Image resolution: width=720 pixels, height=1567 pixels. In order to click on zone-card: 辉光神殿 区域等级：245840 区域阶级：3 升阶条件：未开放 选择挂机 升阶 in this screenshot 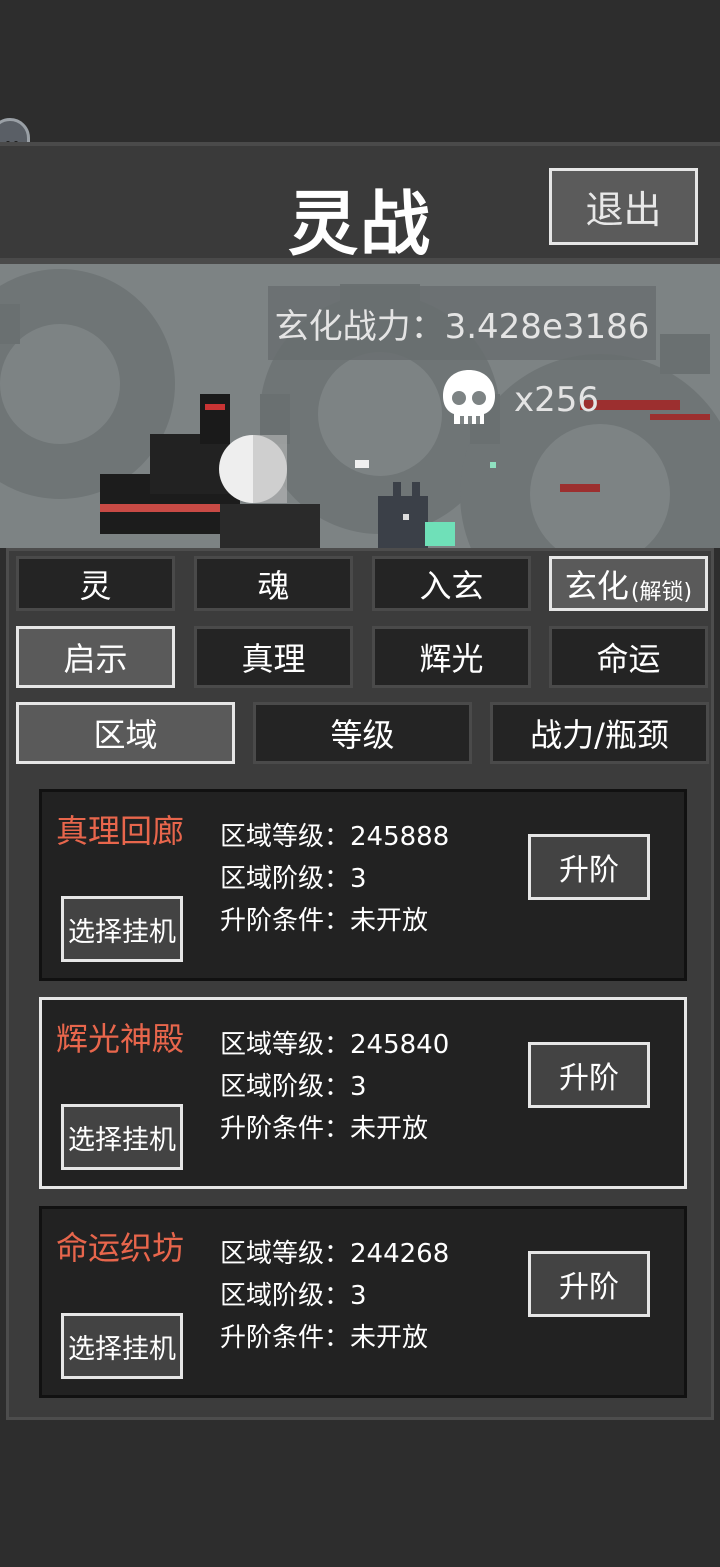, I will do `click(363, 1093)`.